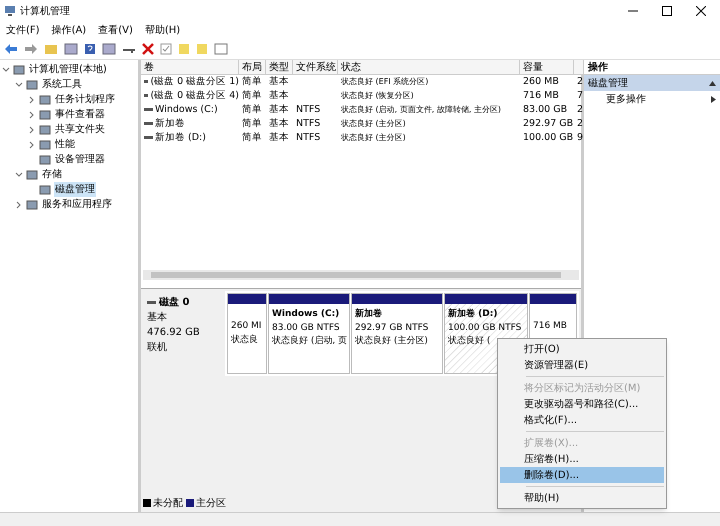 Image resolution: width=720 pixels, height=526 pixels. Describe the element at coordinates (80, 129) in the screenshot. I see `tree-item: 共享文件夹` at that location.